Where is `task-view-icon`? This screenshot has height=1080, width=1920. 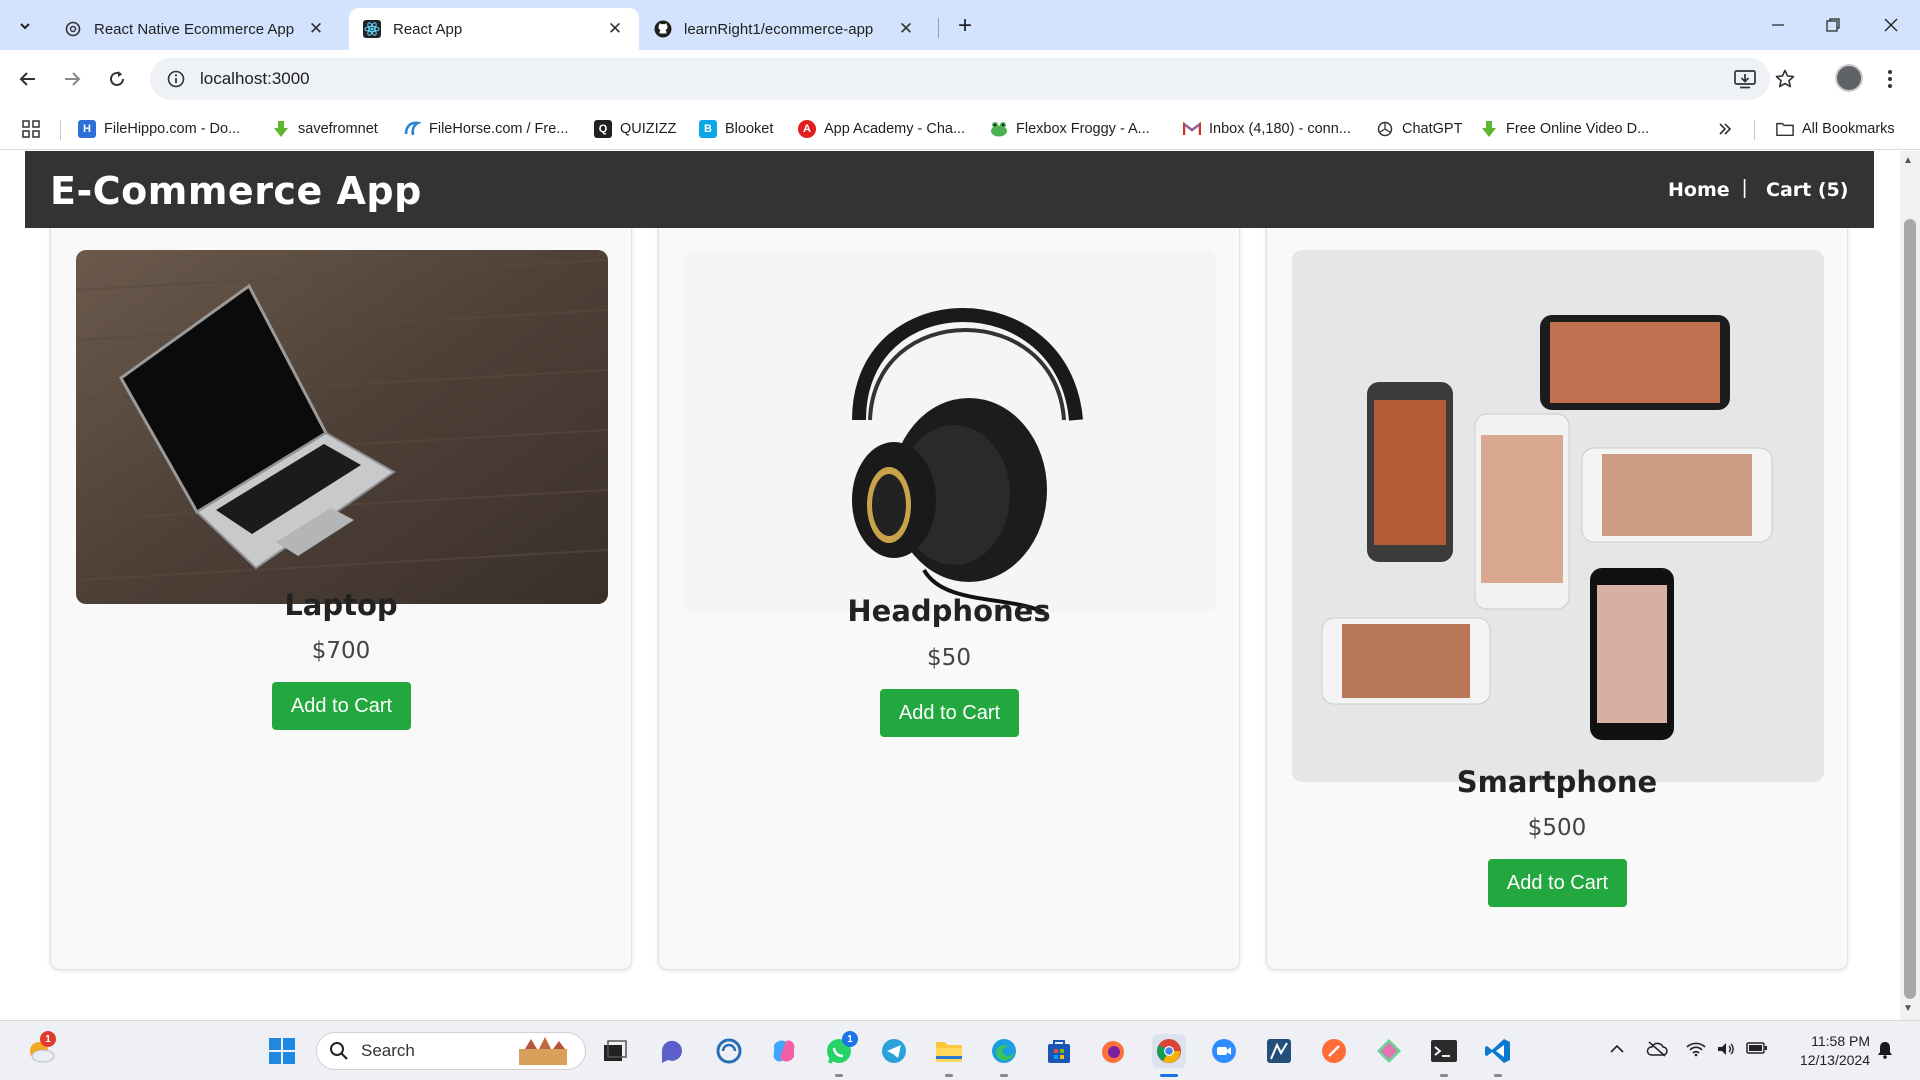
task-view-icon is located at coordinates (615, 1051).